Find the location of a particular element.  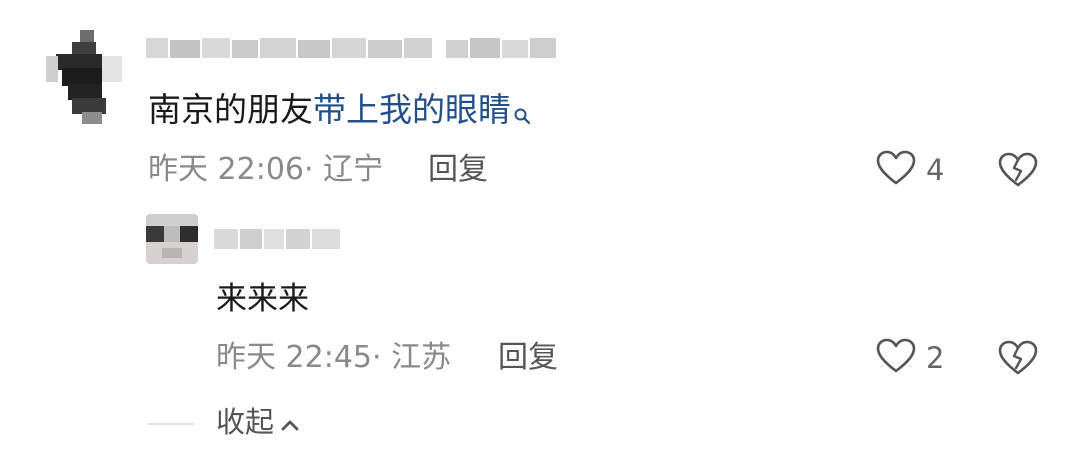

reply-button: 回复 is located at coordinates (458, 170).